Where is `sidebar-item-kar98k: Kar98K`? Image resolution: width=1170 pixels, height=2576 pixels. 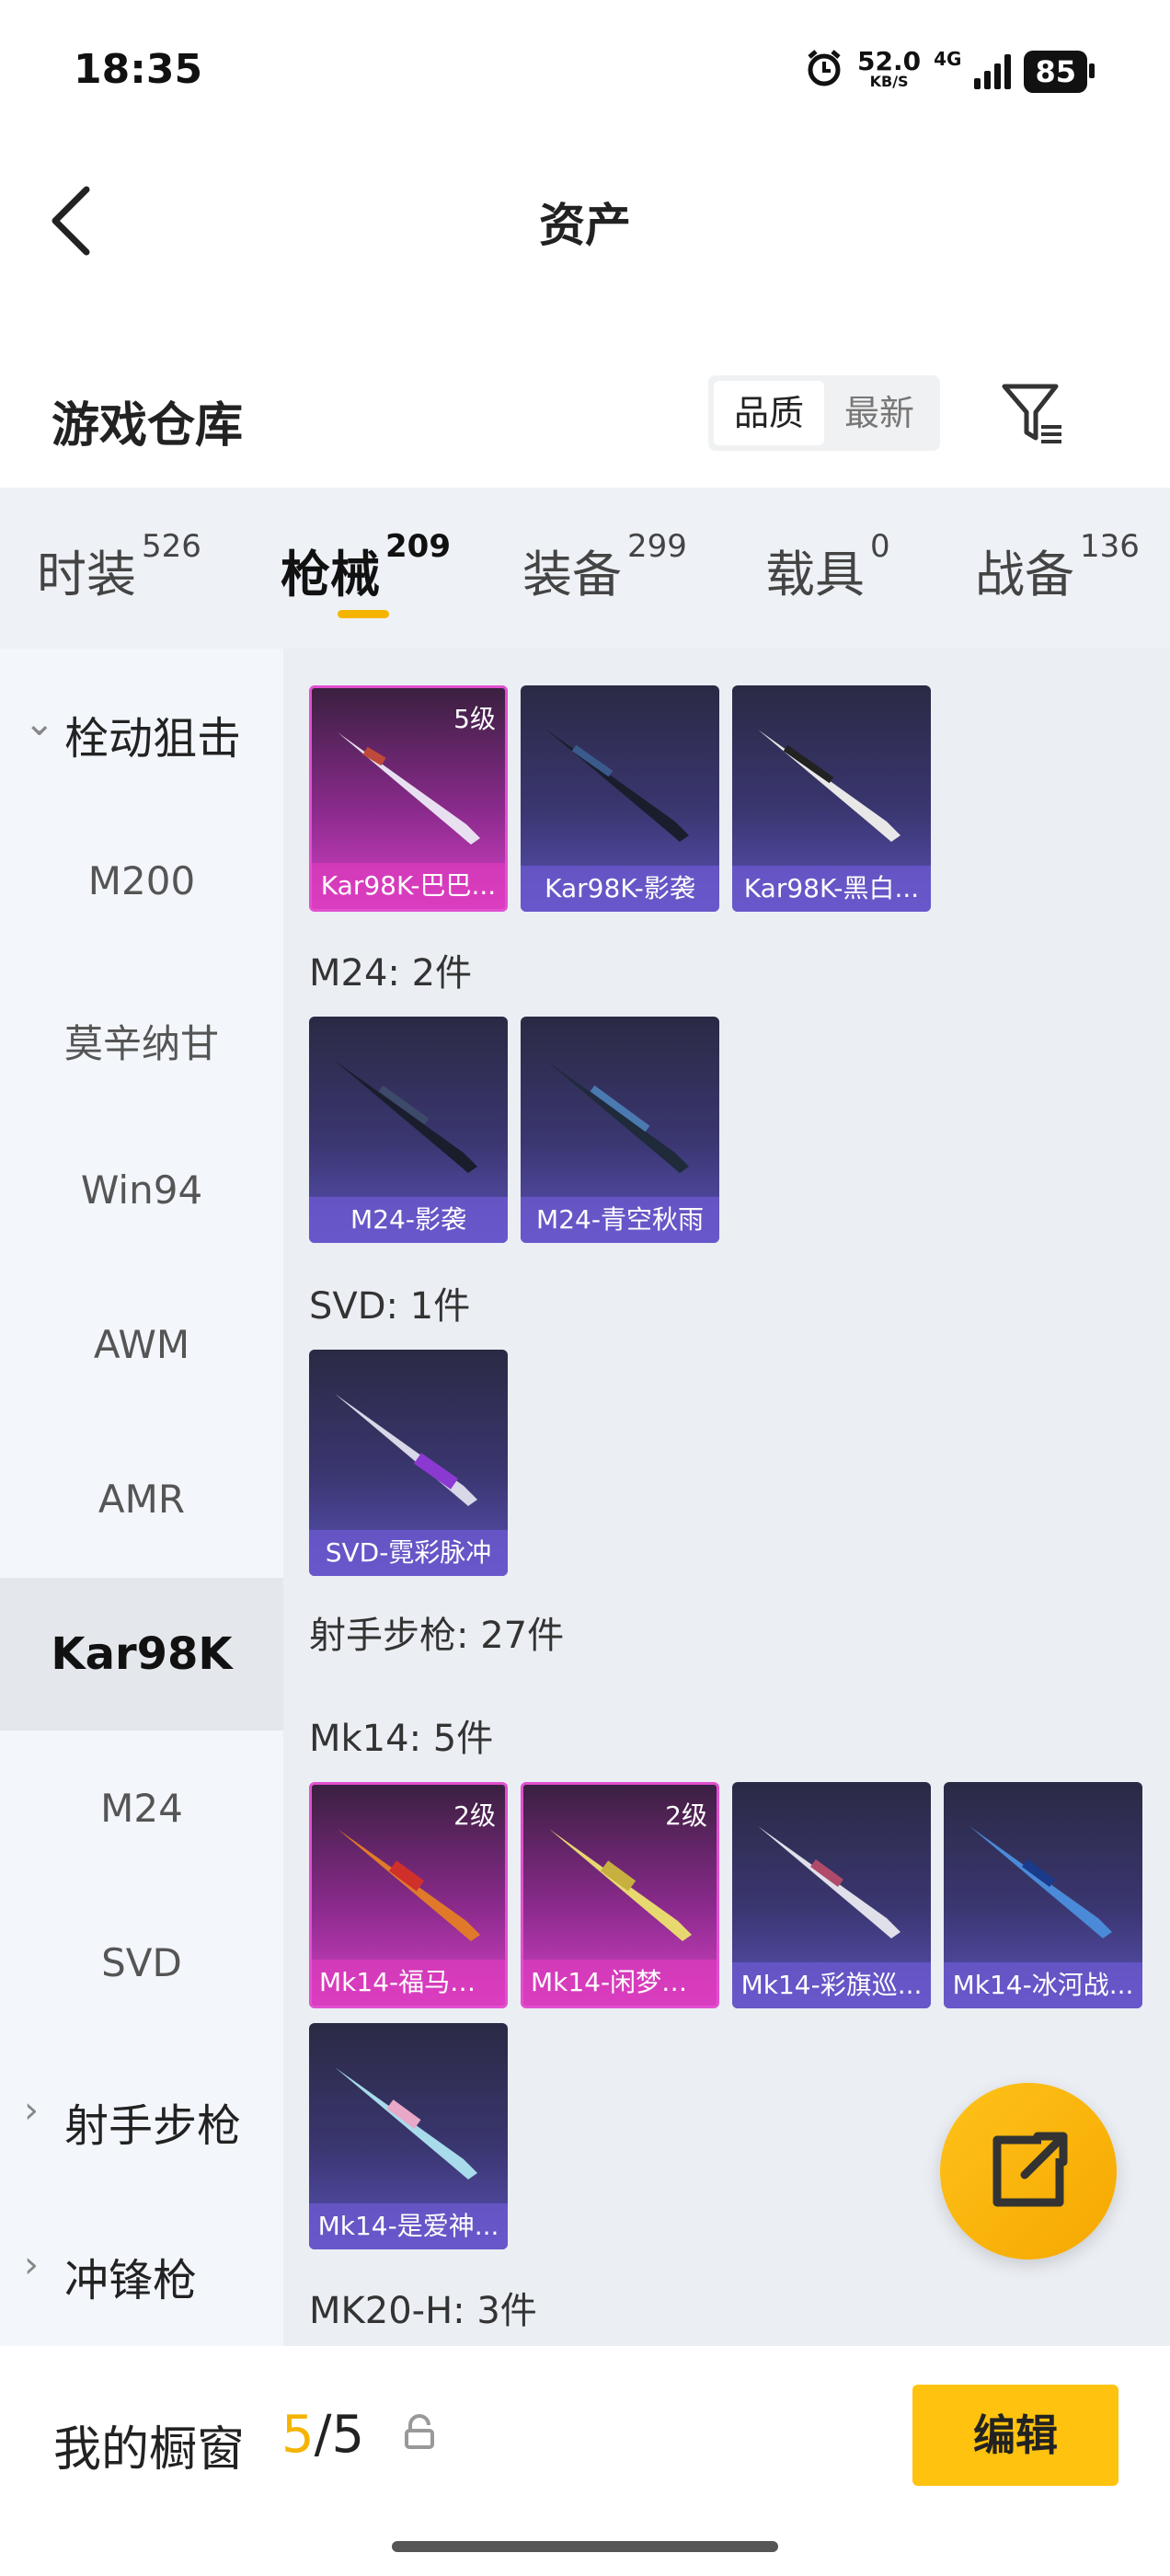
sidebar-item-kar98k: Kar98K is located at coordinates (141, 1654).